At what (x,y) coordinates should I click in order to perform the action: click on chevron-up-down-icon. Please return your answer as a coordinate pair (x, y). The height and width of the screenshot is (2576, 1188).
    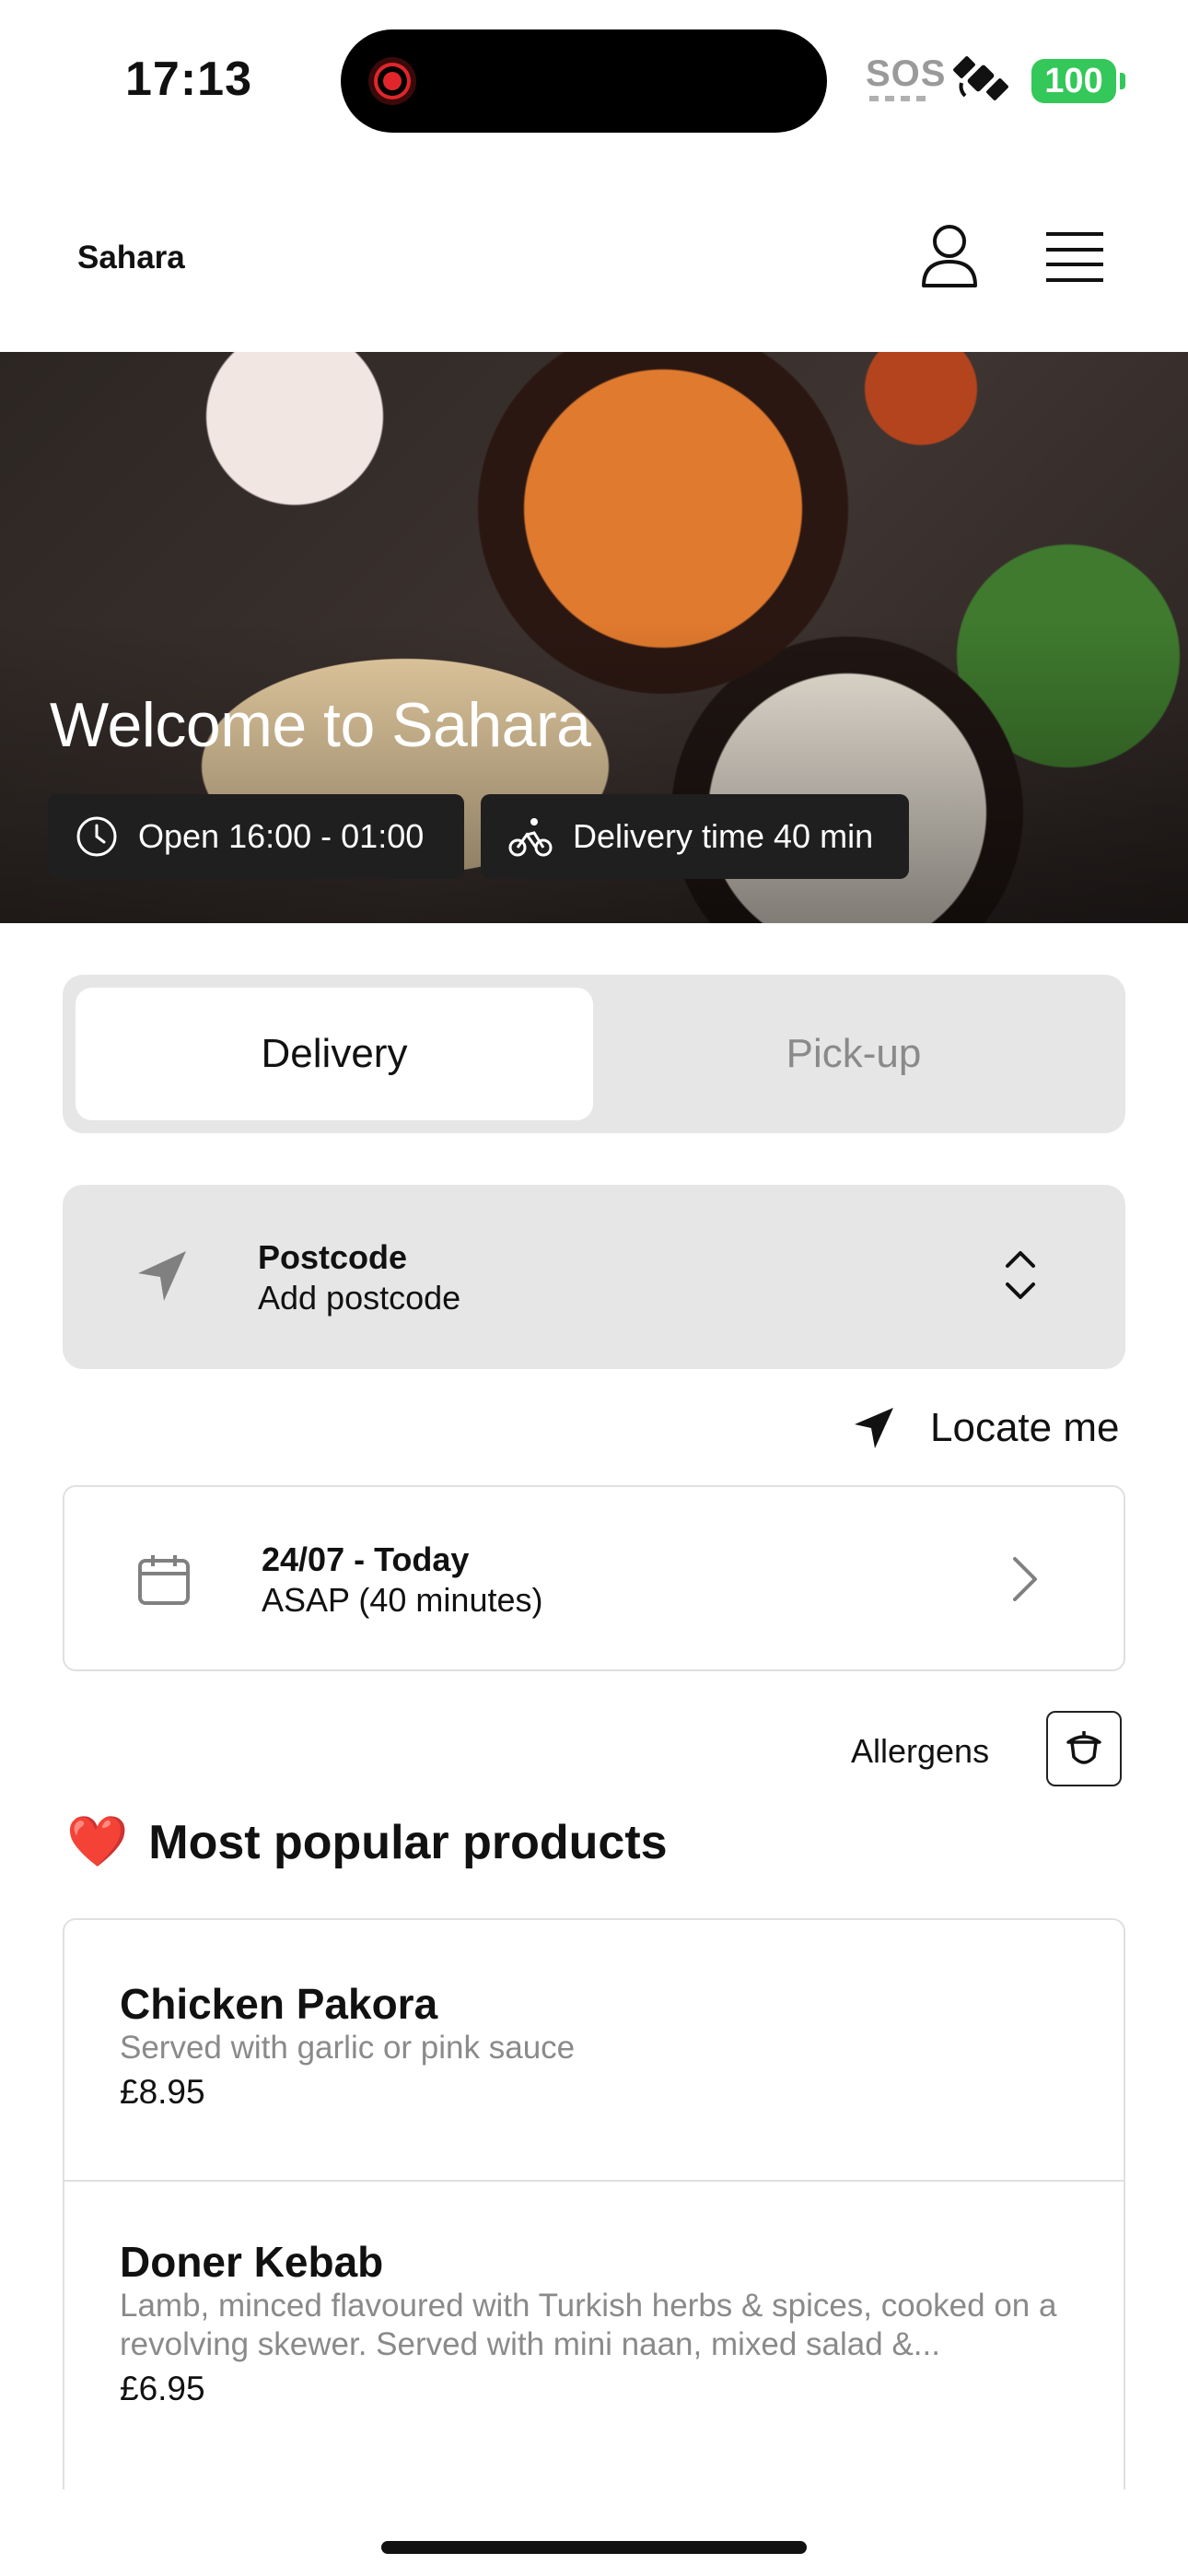
    Looking at the image, I should click on (1020, 1275).